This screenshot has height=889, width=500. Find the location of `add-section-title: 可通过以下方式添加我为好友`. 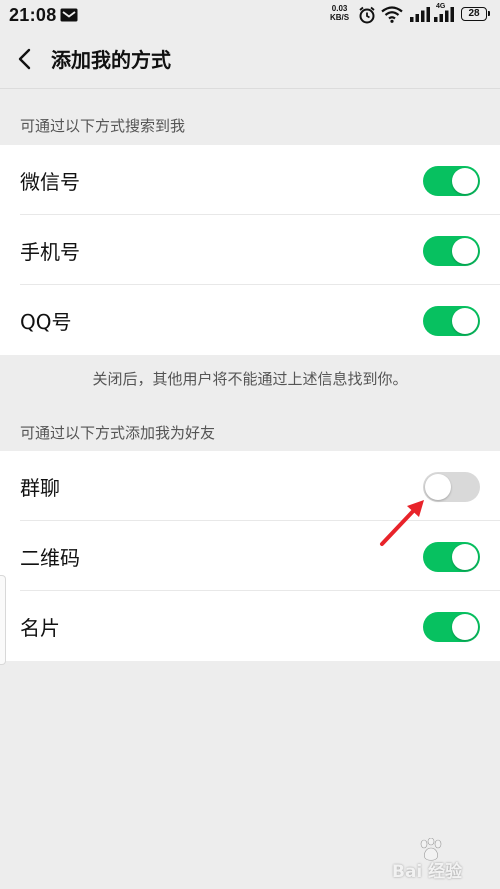

add-section-title: 可通过以下方式添加我为好友 is located at coordinates (118, 433).